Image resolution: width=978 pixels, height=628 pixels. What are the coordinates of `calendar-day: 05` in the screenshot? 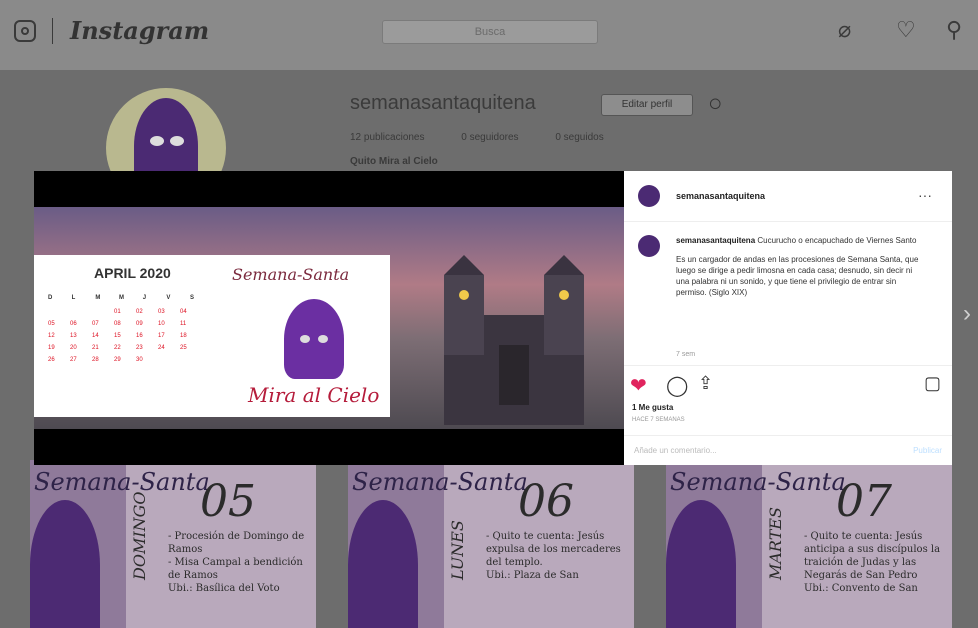 It's located at (51, 324).